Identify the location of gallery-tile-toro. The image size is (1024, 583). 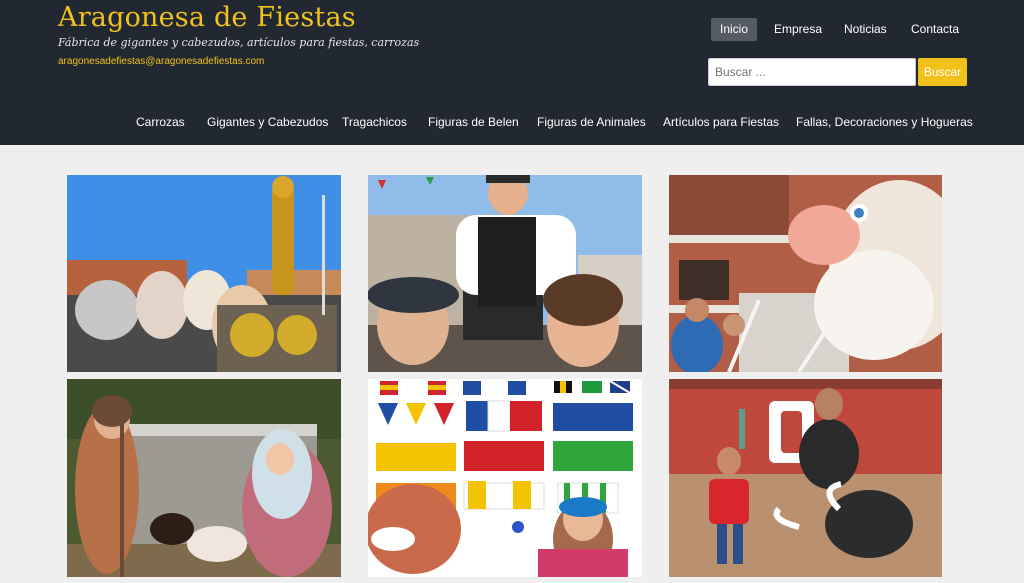
(805, 478).